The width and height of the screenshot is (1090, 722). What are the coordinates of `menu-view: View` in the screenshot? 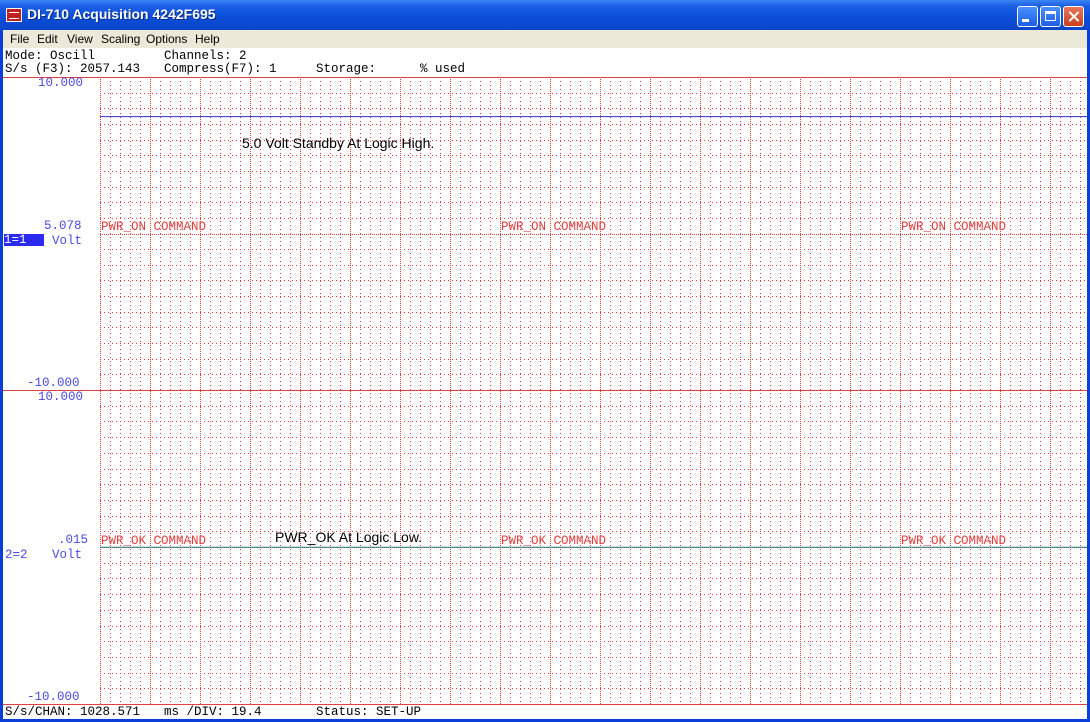 It's located at (80, 39).